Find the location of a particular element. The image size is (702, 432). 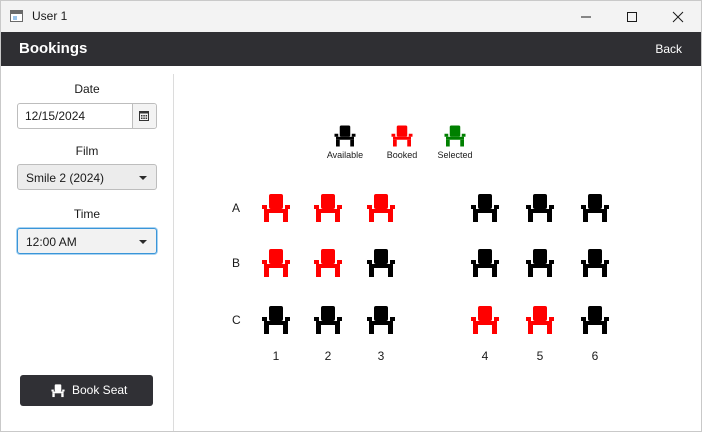

column-label: 2 is located at coordinates (328, 356).